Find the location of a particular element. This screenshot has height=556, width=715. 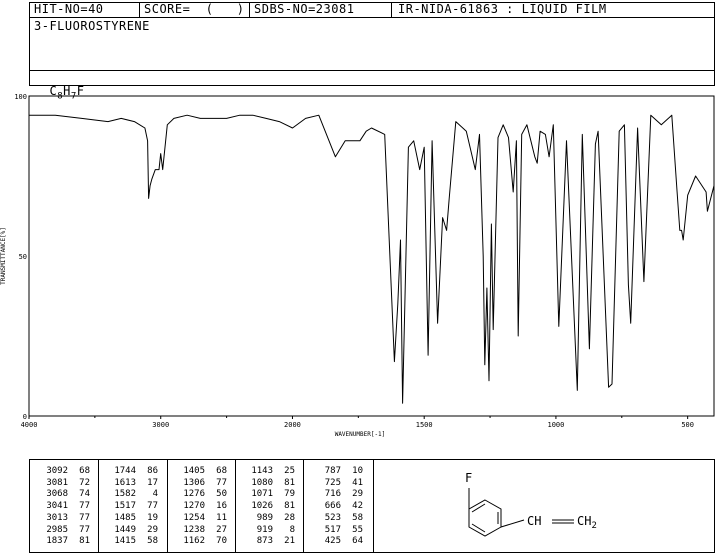

peak-transmittance: 8 is located at coordinates (292, 529).